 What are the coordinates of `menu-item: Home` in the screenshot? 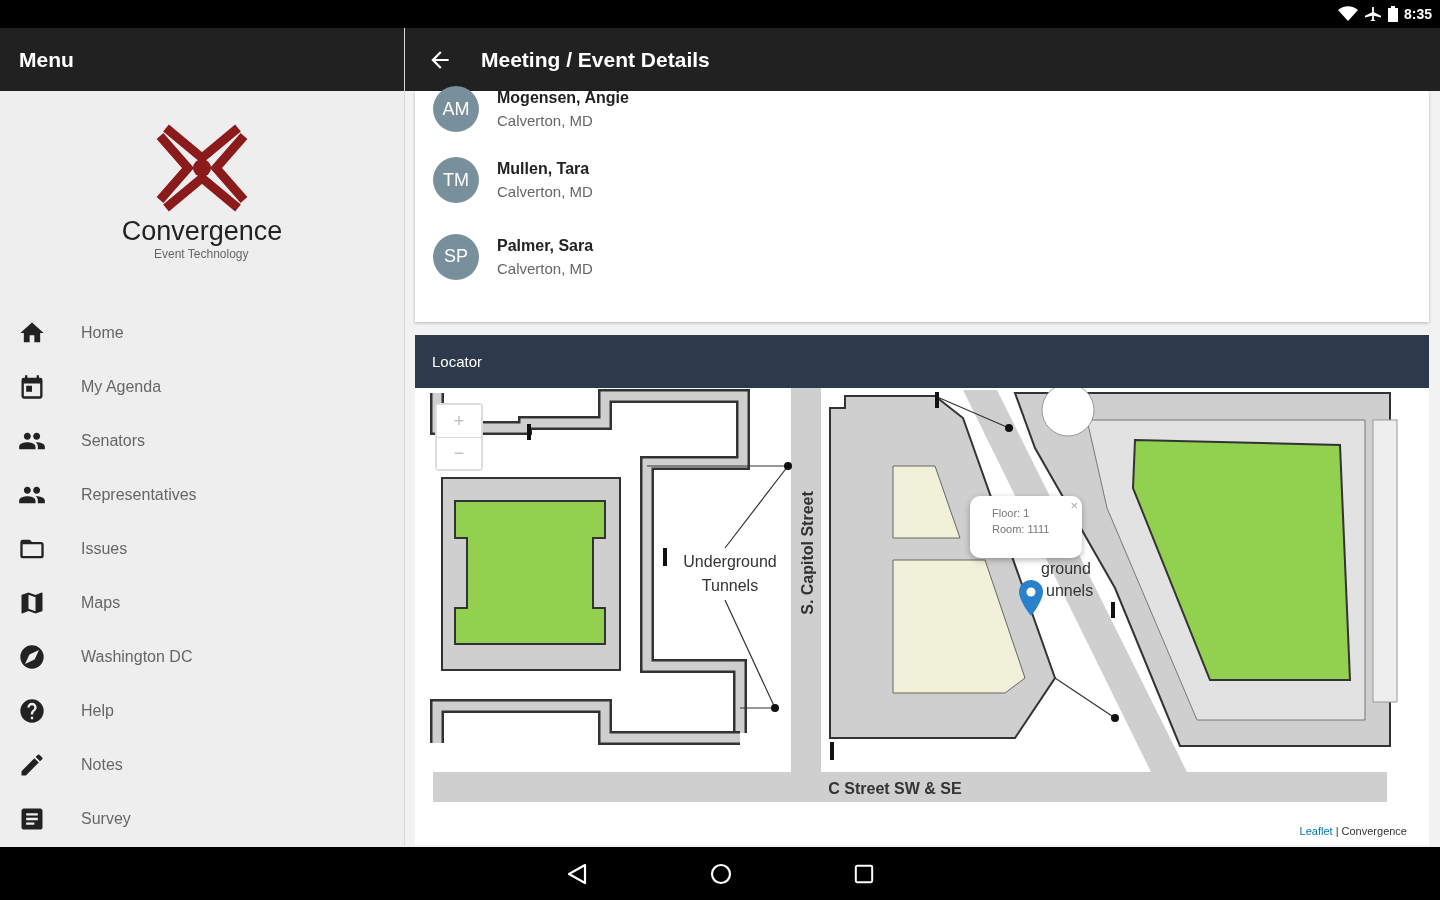 It's located at (102, 333).